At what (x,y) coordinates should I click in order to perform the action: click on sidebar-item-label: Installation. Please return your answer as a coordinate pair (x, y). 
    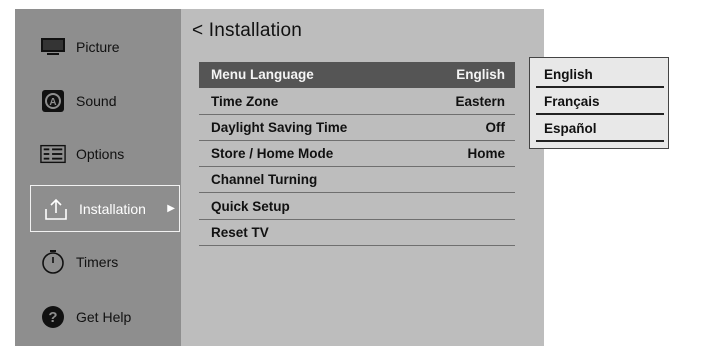
    Looking at the image, I should click on (112, 208).